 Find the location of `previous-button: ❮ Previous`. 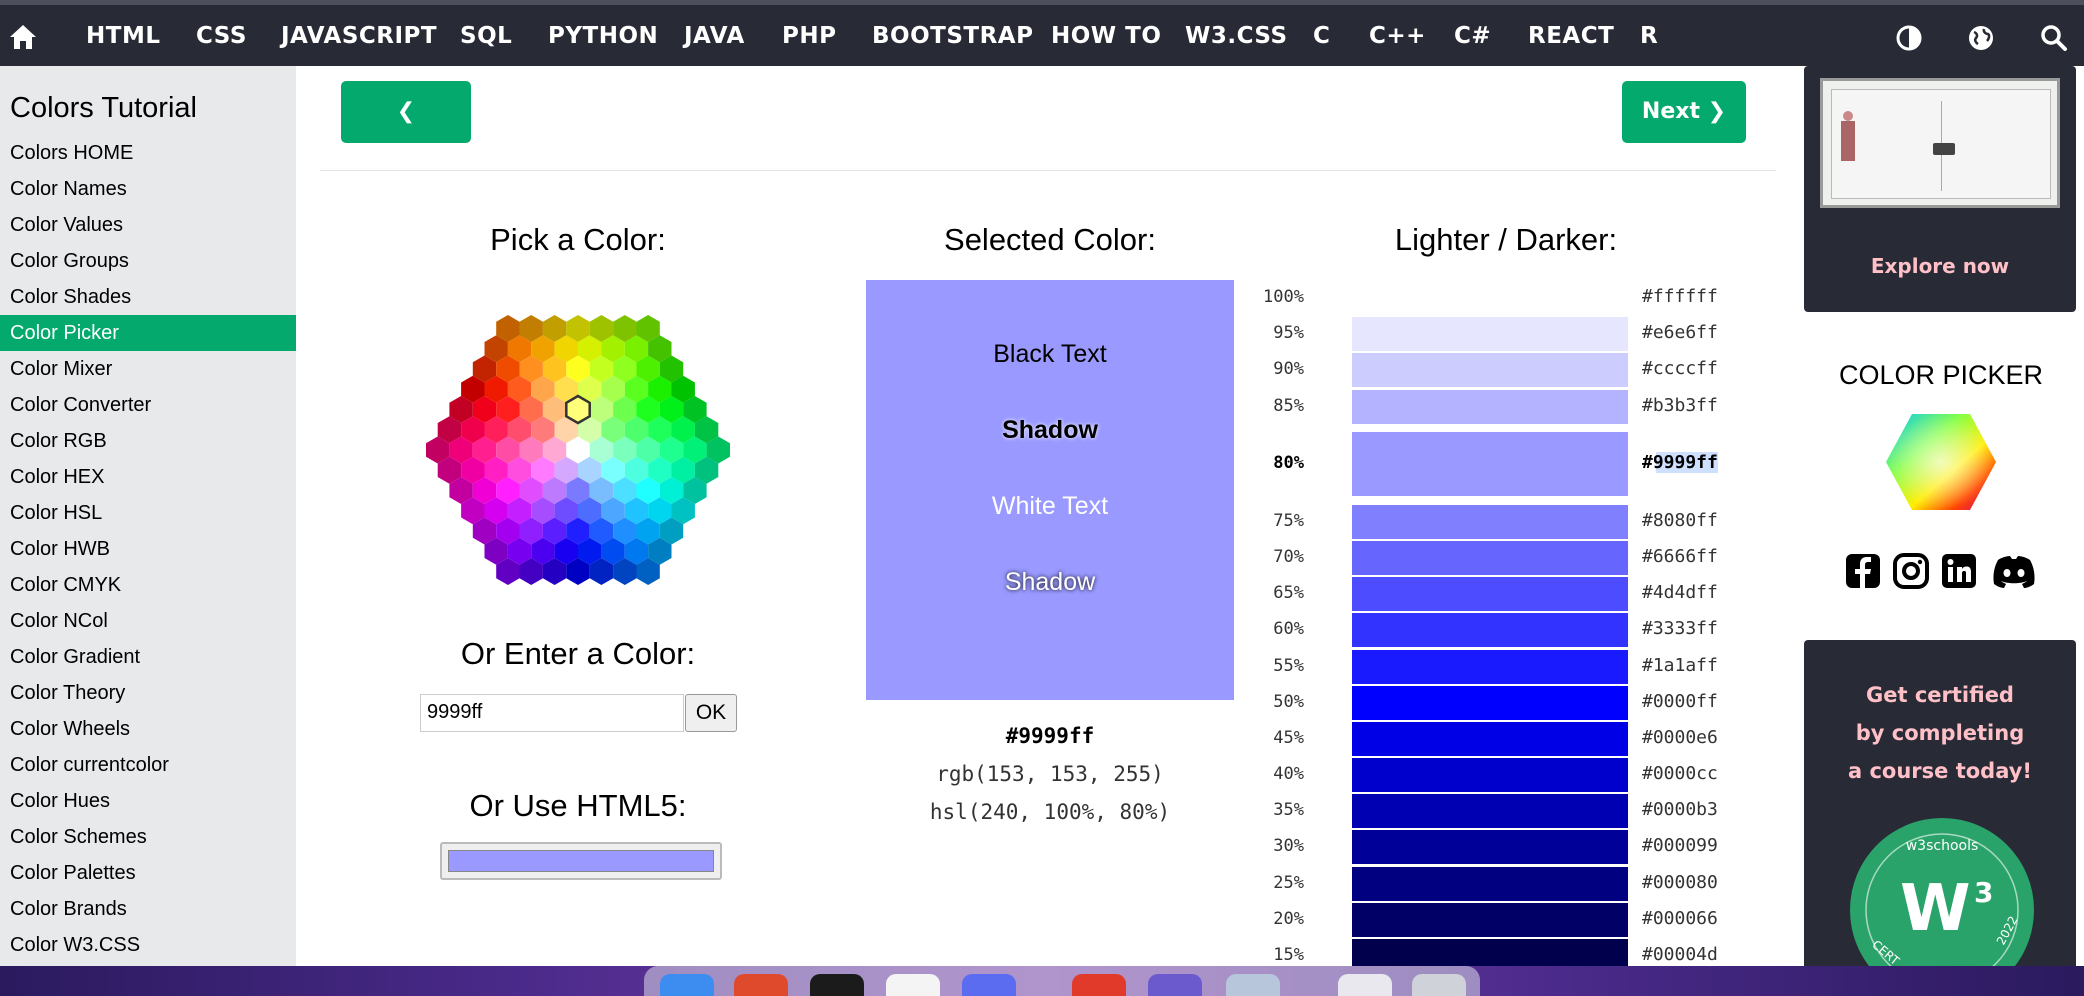

previous-button: ❮ Previous is located at coordinates (406, 133).